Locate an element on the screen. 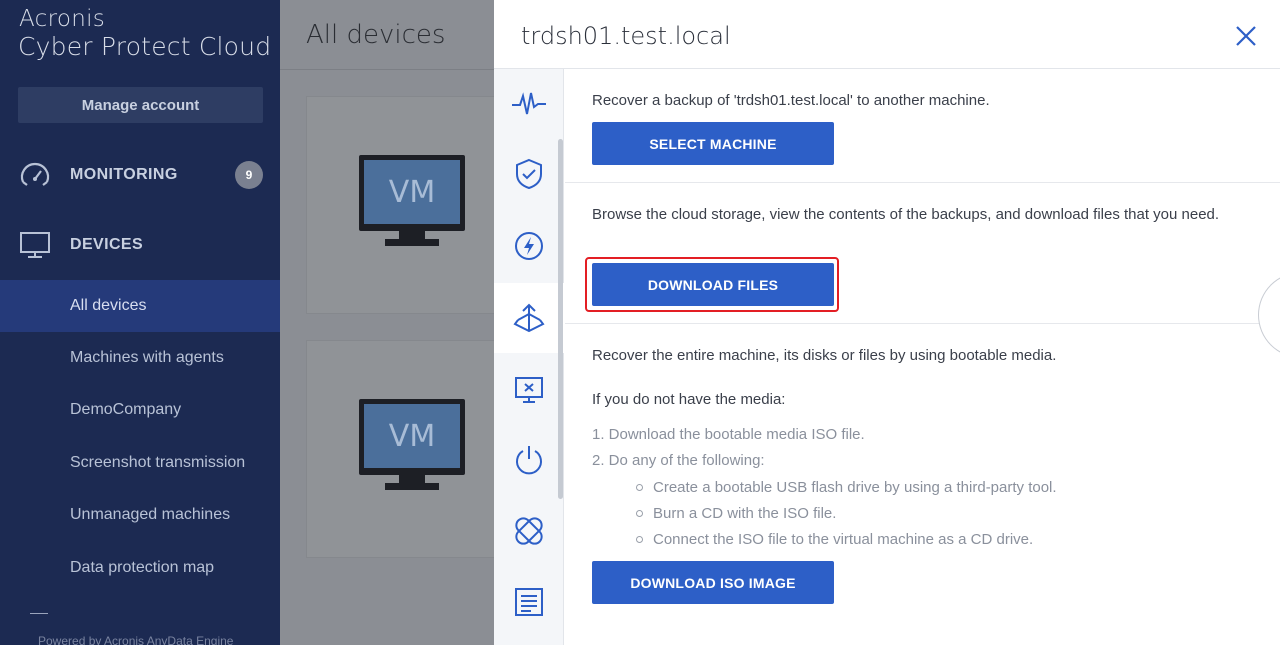 This screenshot has width=1280, height=645. patch-icon is located at coordinates (529, 531).